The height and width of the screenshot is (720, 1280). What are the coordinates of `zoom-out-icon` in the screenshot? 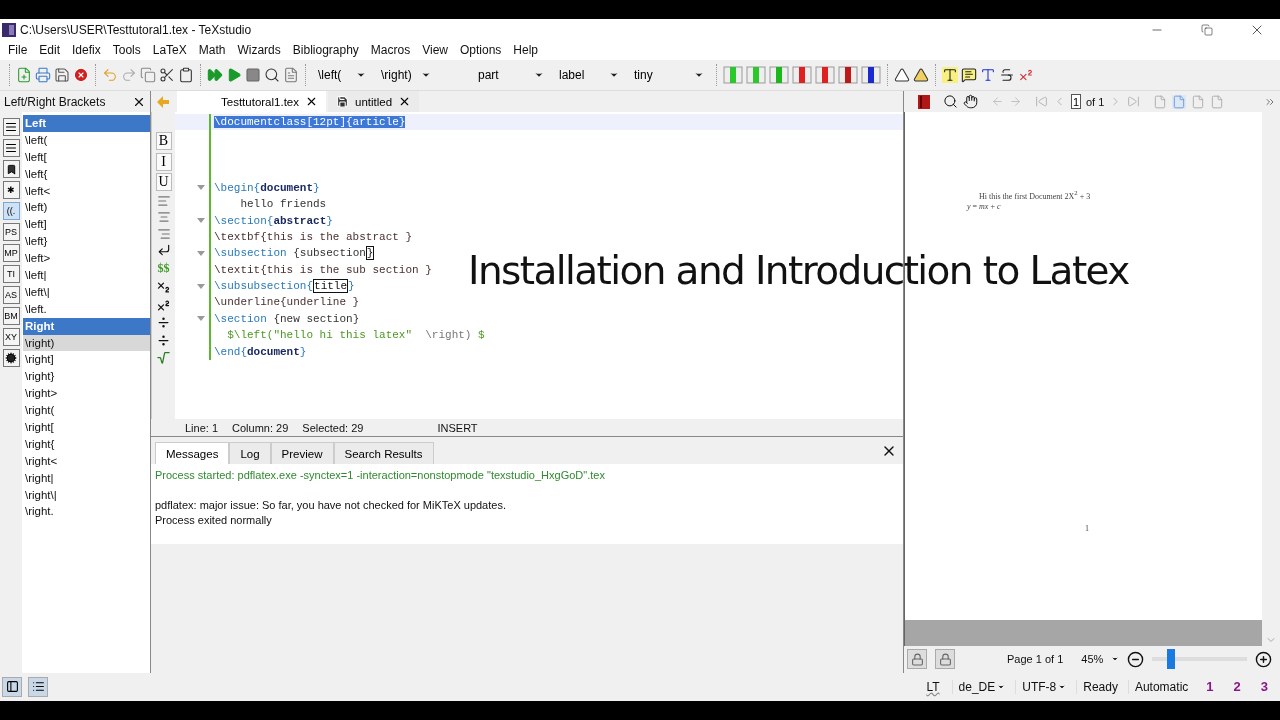 It's located at (1136, 659).